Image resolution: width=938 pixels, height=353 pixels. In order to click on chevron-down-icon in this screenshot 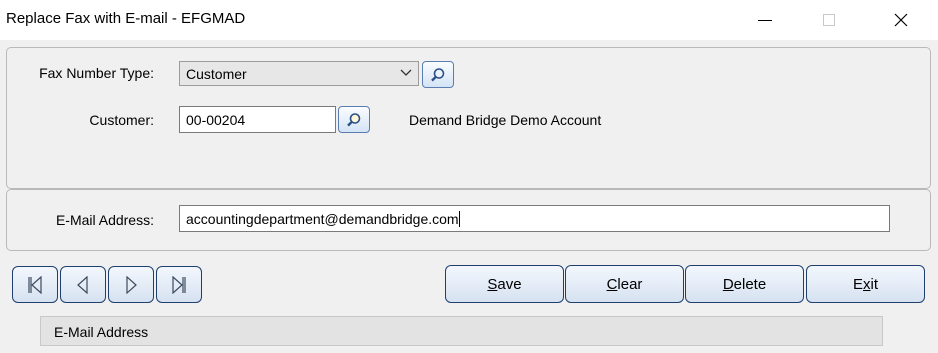, I will do `click(406, 72)`.